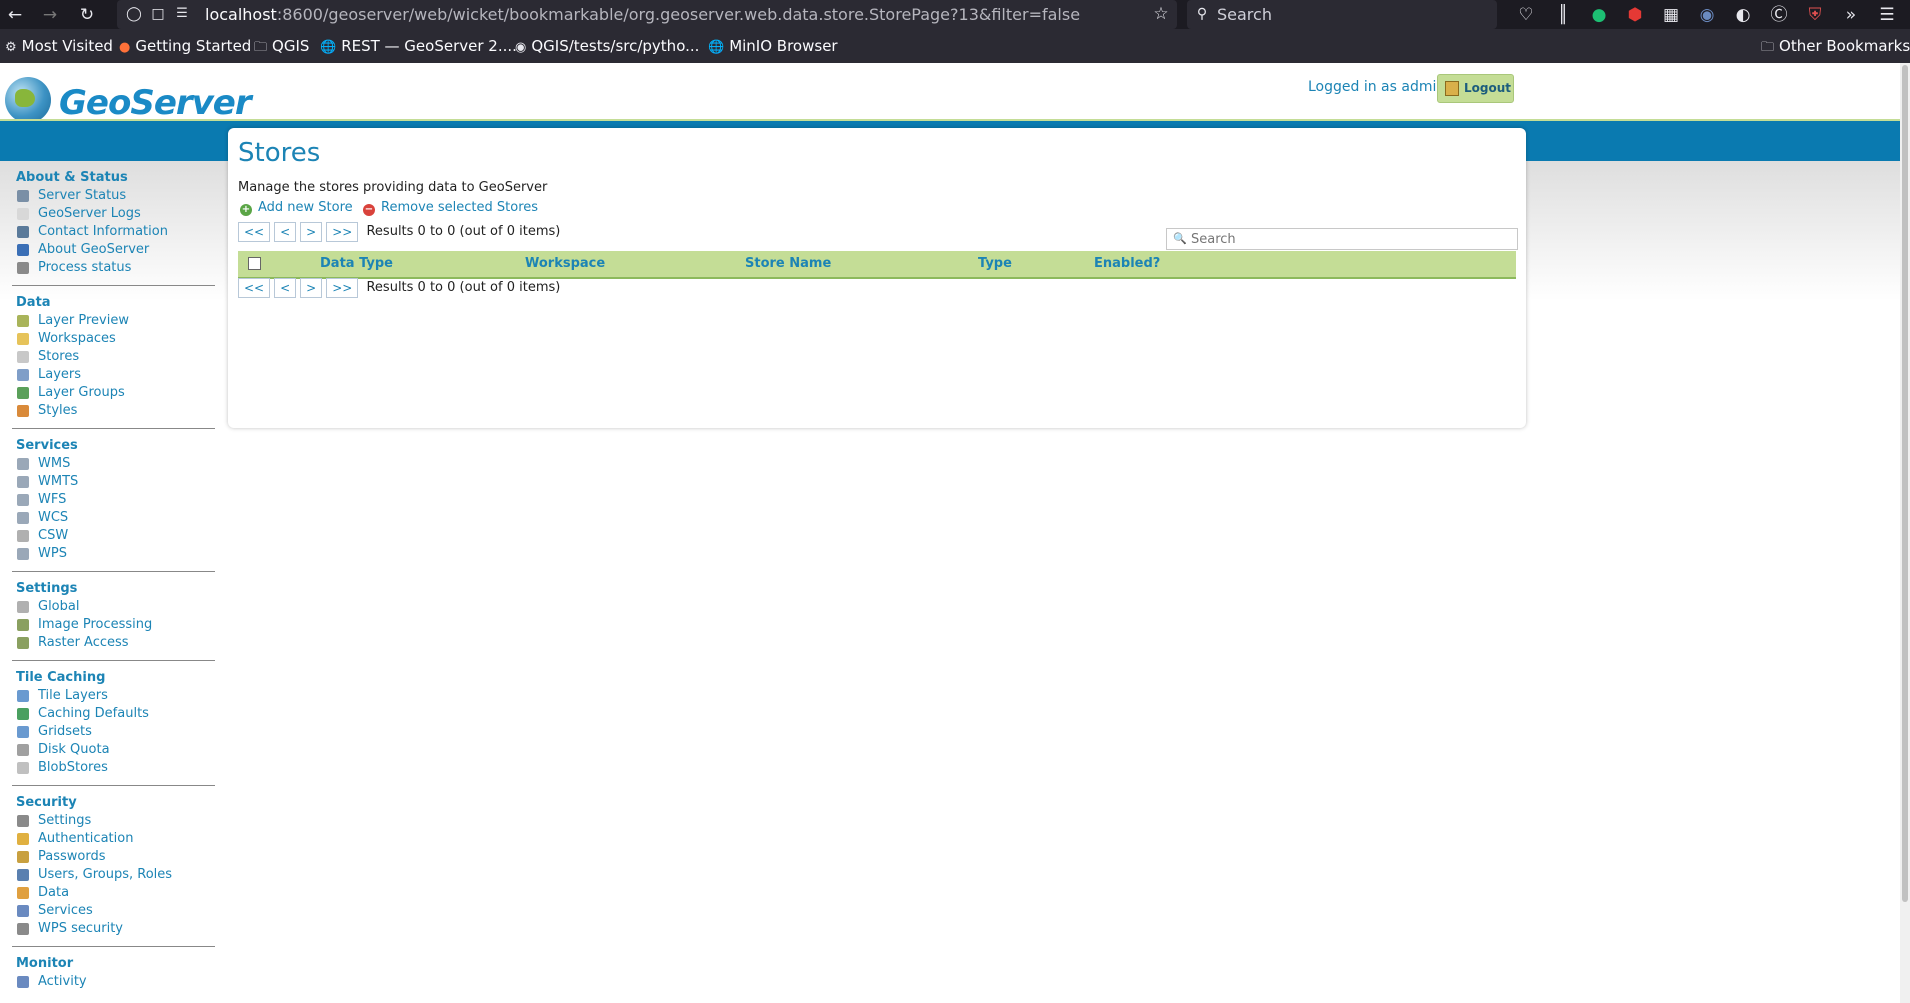  I want to click on sidebar-item-geoserver-logs: GeoServer Logs, so click(113, 214).